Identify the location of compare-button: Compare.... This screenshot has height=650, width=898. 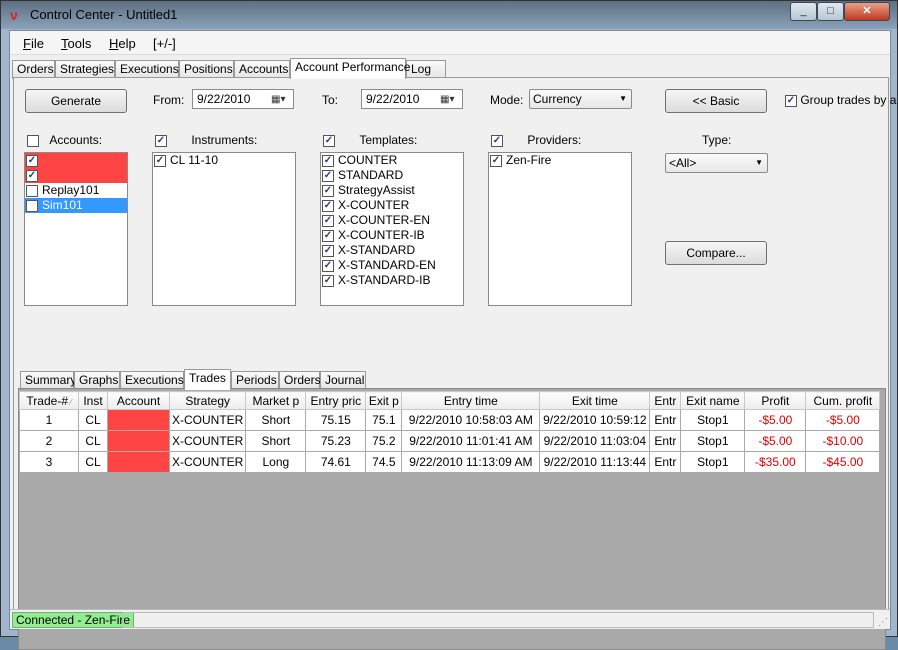
(716, 253).